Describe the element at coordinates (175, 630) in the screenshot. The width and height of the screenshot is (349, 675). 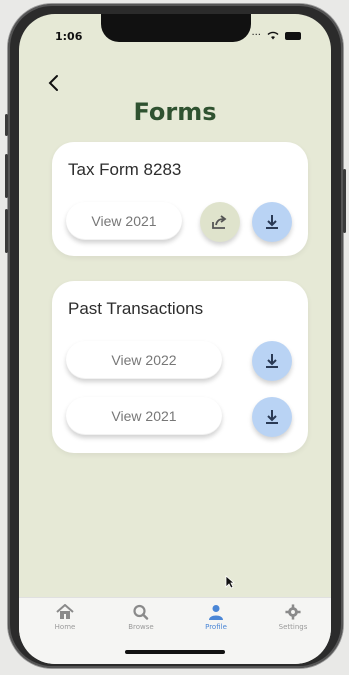
I see `tab-bar: Home Browse Profile Settings` at that location.